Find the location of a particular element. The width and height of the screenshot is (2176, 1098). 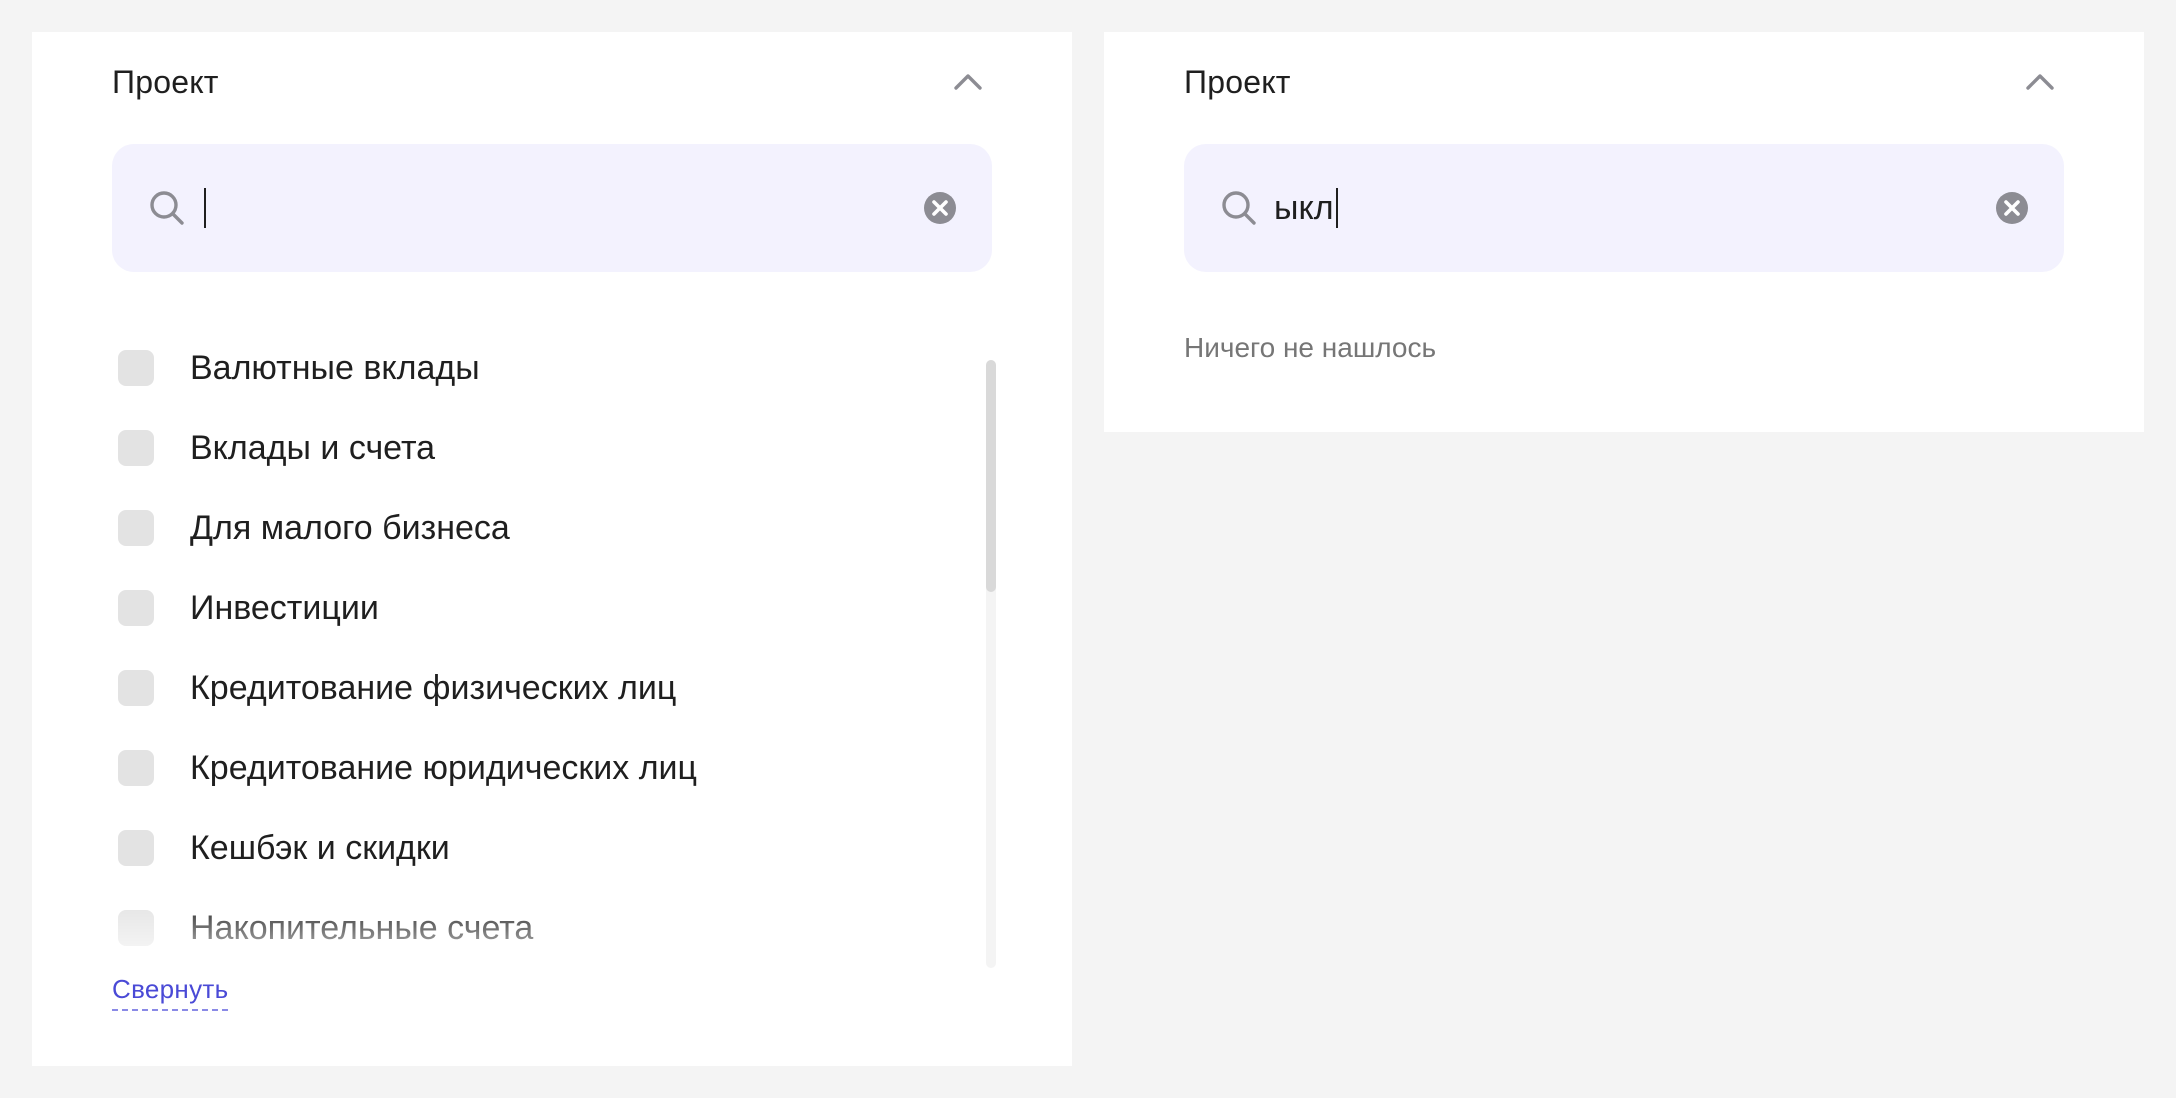

list-item: Кредитование физических лиц is located at coordinates (544, 688).